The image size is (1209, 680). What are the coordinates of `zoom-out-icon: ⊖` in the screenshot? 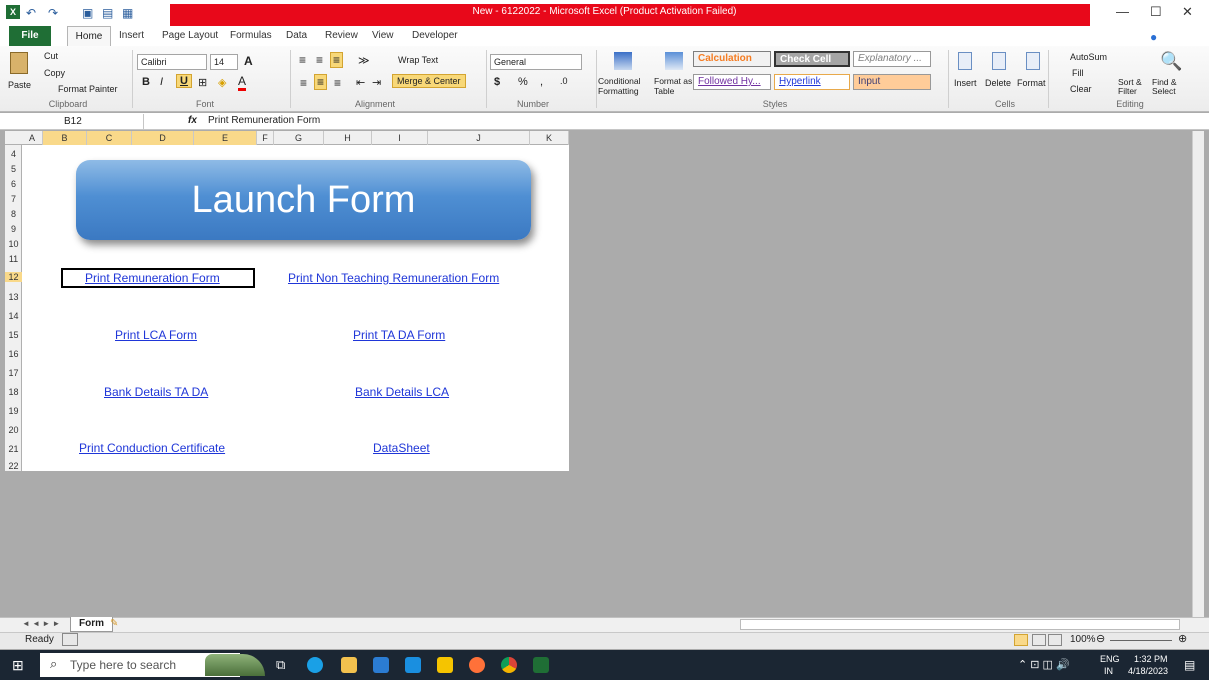 It's located at (1100, 638).